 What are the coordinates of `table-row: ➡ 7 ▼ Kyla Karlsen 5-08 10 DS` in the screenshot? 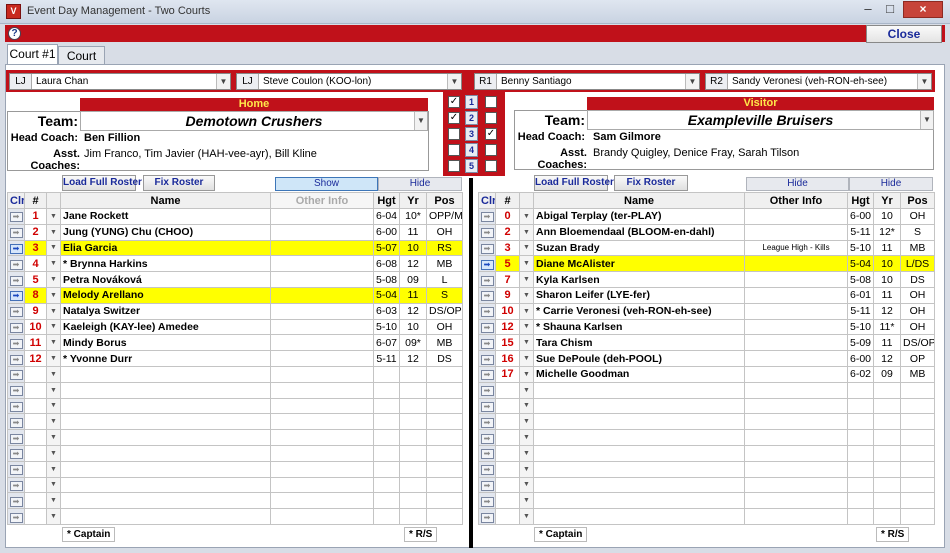 It's located at (706, 279).